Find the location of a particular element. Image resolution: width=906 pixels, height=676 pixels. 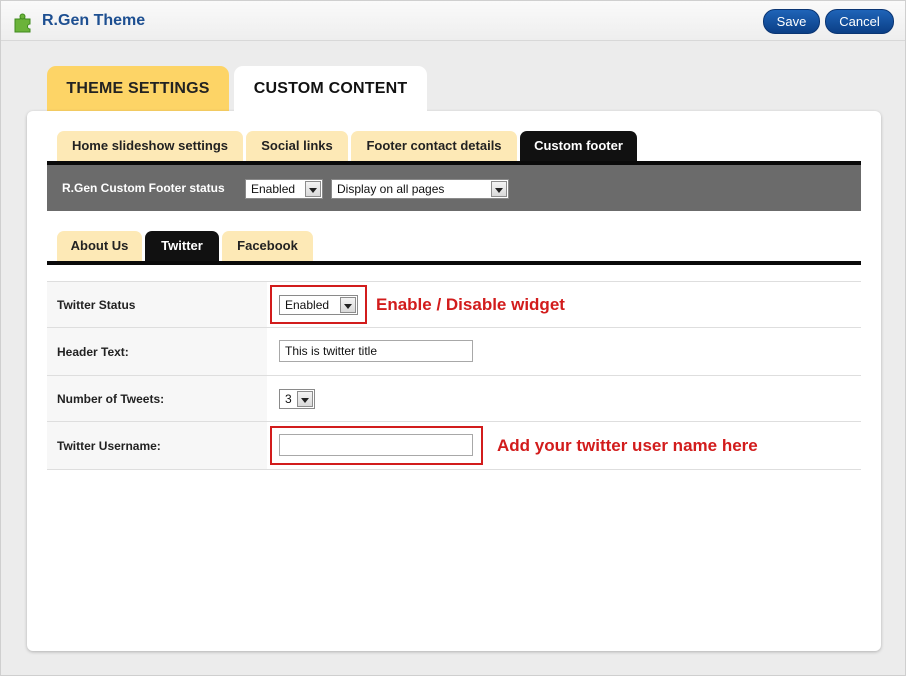

number-of-tweets-value: 3 is located at coordinates (288, 399).